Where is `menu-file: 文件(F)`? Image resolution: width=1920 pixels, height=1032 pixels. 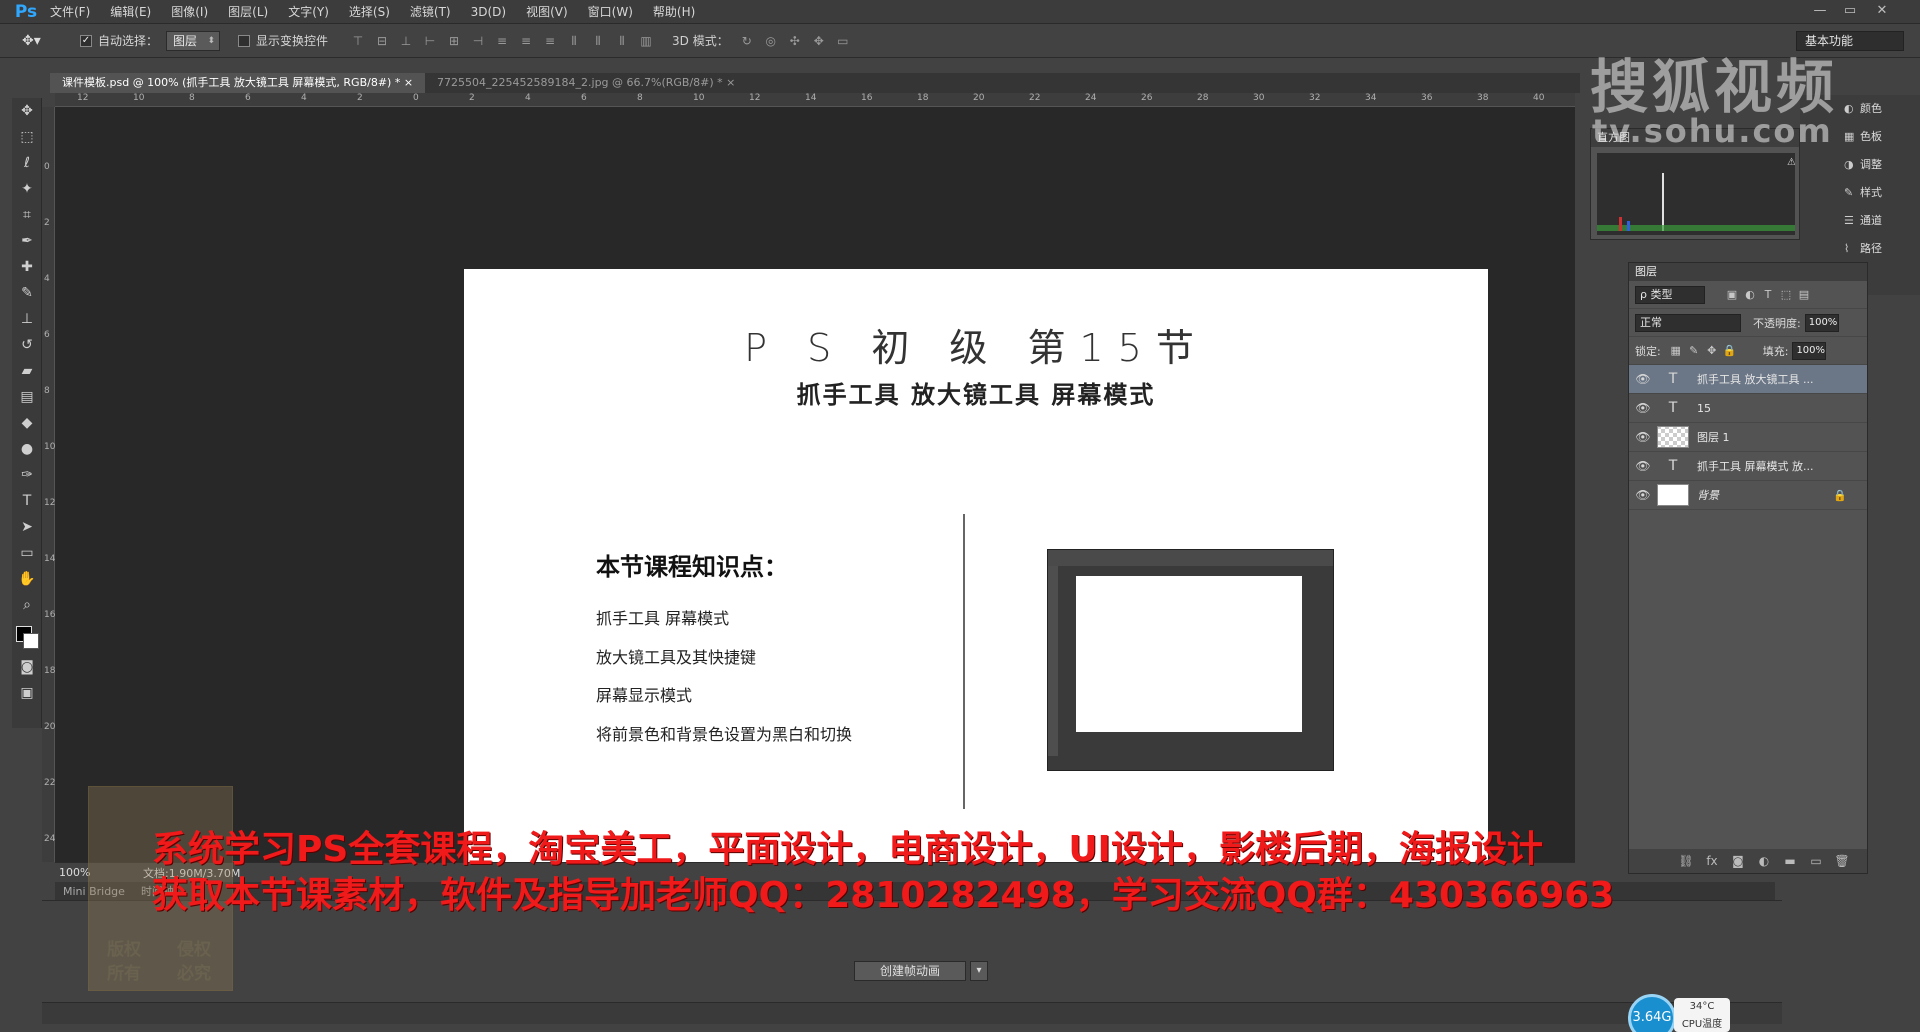 menu-file: 文件(F) is located at coordinates (70, 12).